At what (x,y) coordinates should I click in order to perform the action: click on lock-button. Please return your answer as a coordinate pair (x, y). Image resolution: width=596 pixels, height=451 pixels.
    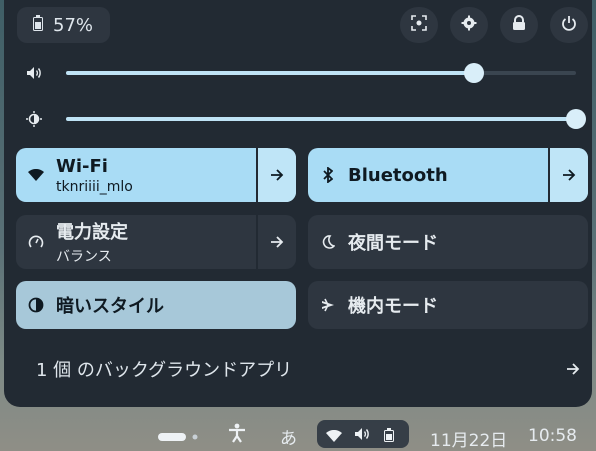
    Looking at the image, I should click on (519, 25).